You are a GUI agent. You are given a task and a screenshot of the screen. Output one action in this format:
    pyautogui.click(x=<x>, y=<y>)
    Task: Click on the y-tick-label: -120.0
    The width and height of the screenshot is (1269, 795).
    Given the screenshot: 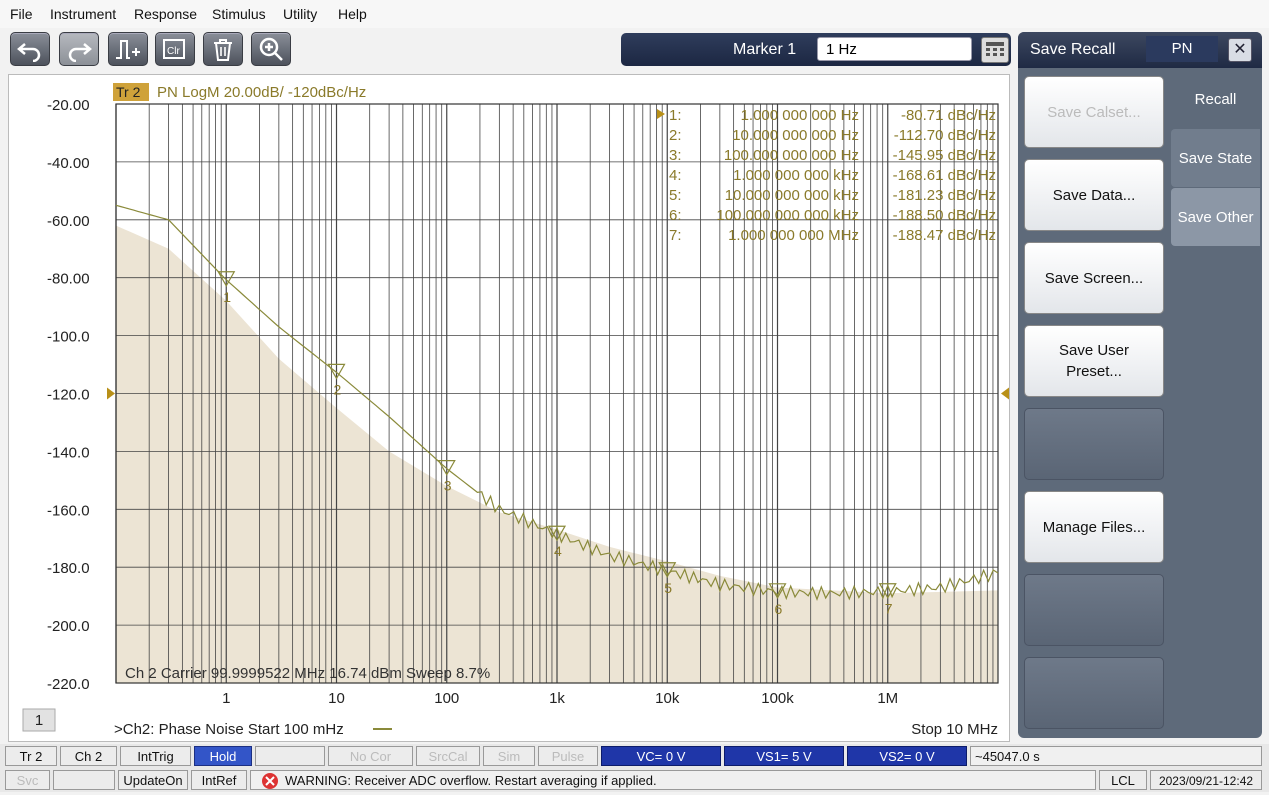 What is the action you would take?
    pyautogui.click(x=68, y=395)
    